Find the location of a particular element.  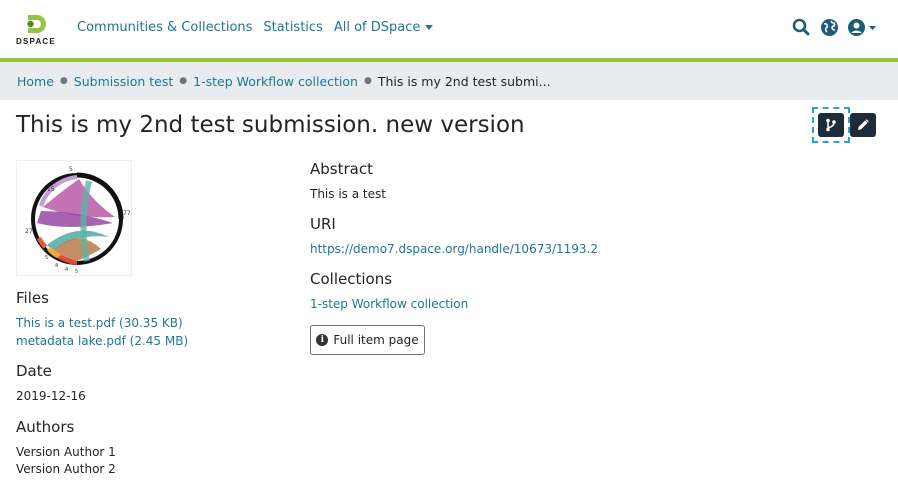

item-thumbnail: 15 5 77 27 5 4 4 5 is located at coordinates (74, 218).